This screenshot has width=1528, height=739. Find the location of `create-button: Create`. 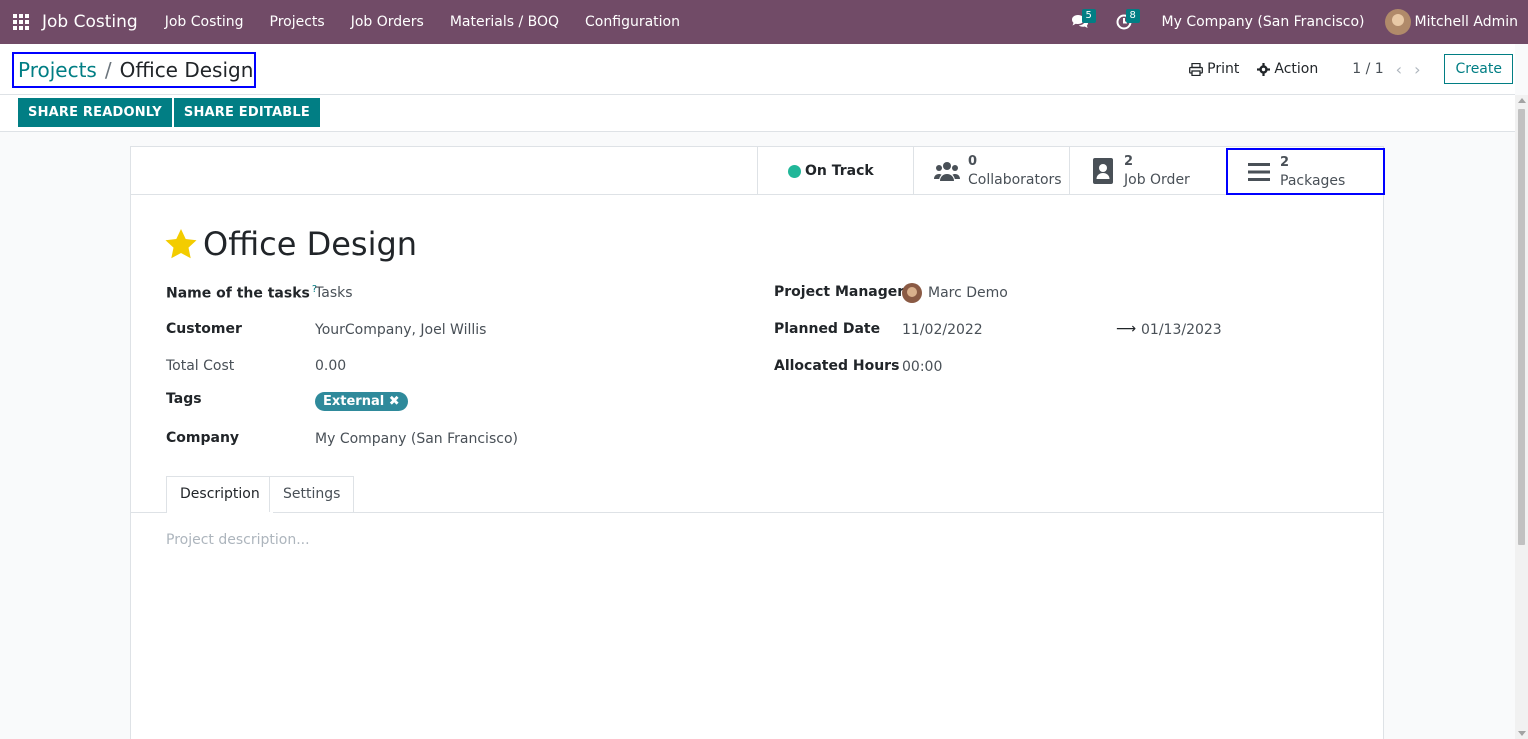

create-button: Create is located at coordinates (1478, 69).